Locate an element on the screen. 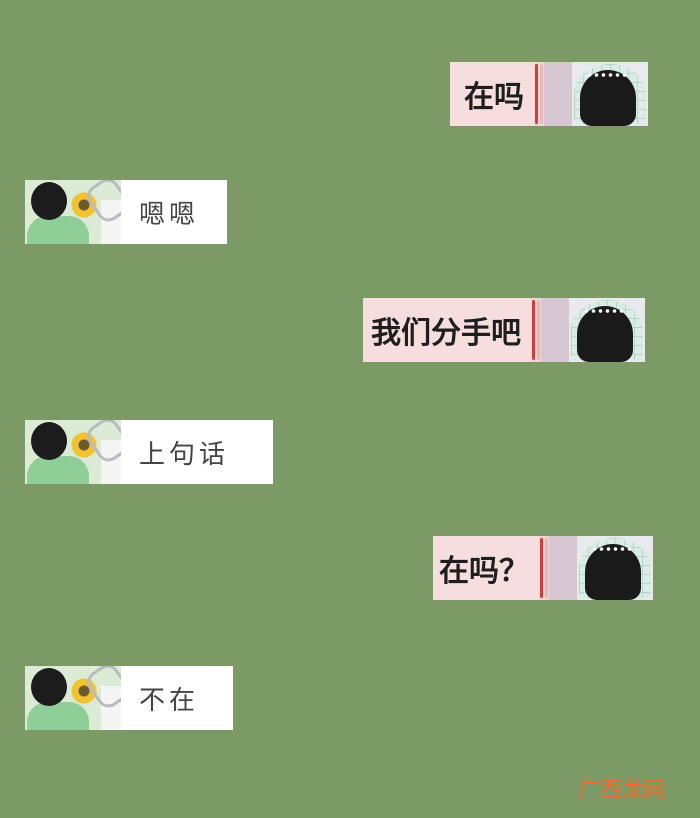 This screenshot has width=700, height=818. watermark-logo: 广西龙网 is located at coordinates (621, 790).